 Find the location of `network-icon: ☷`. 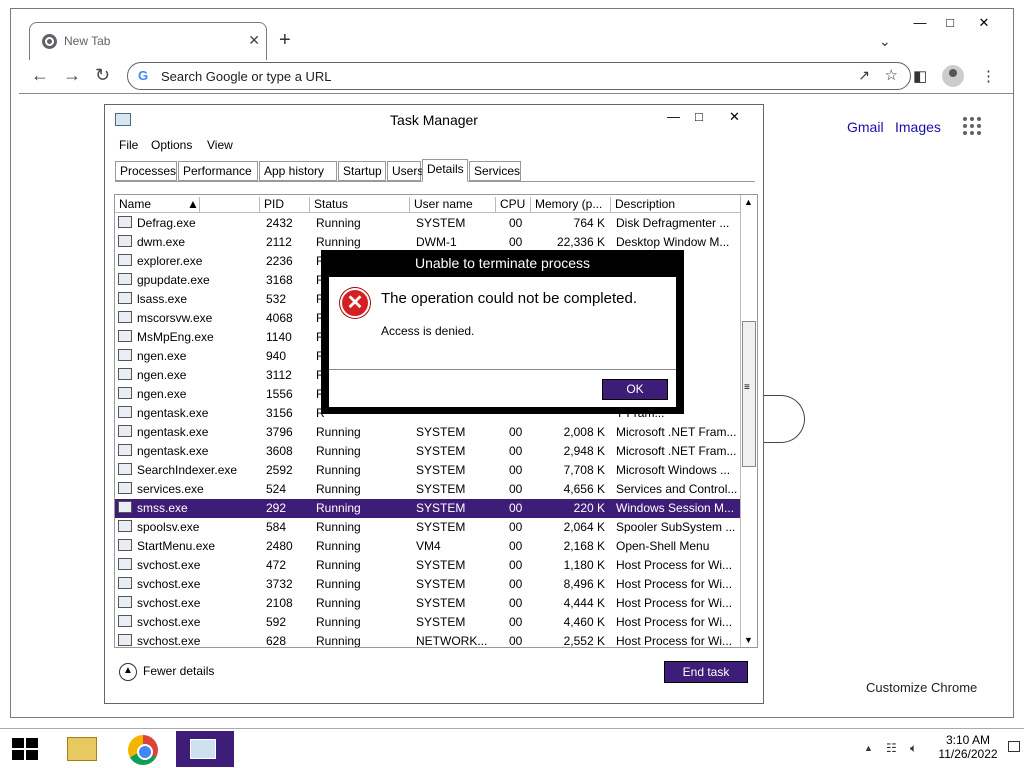

network-icon: ☷ is located at coordinates (891, 748).